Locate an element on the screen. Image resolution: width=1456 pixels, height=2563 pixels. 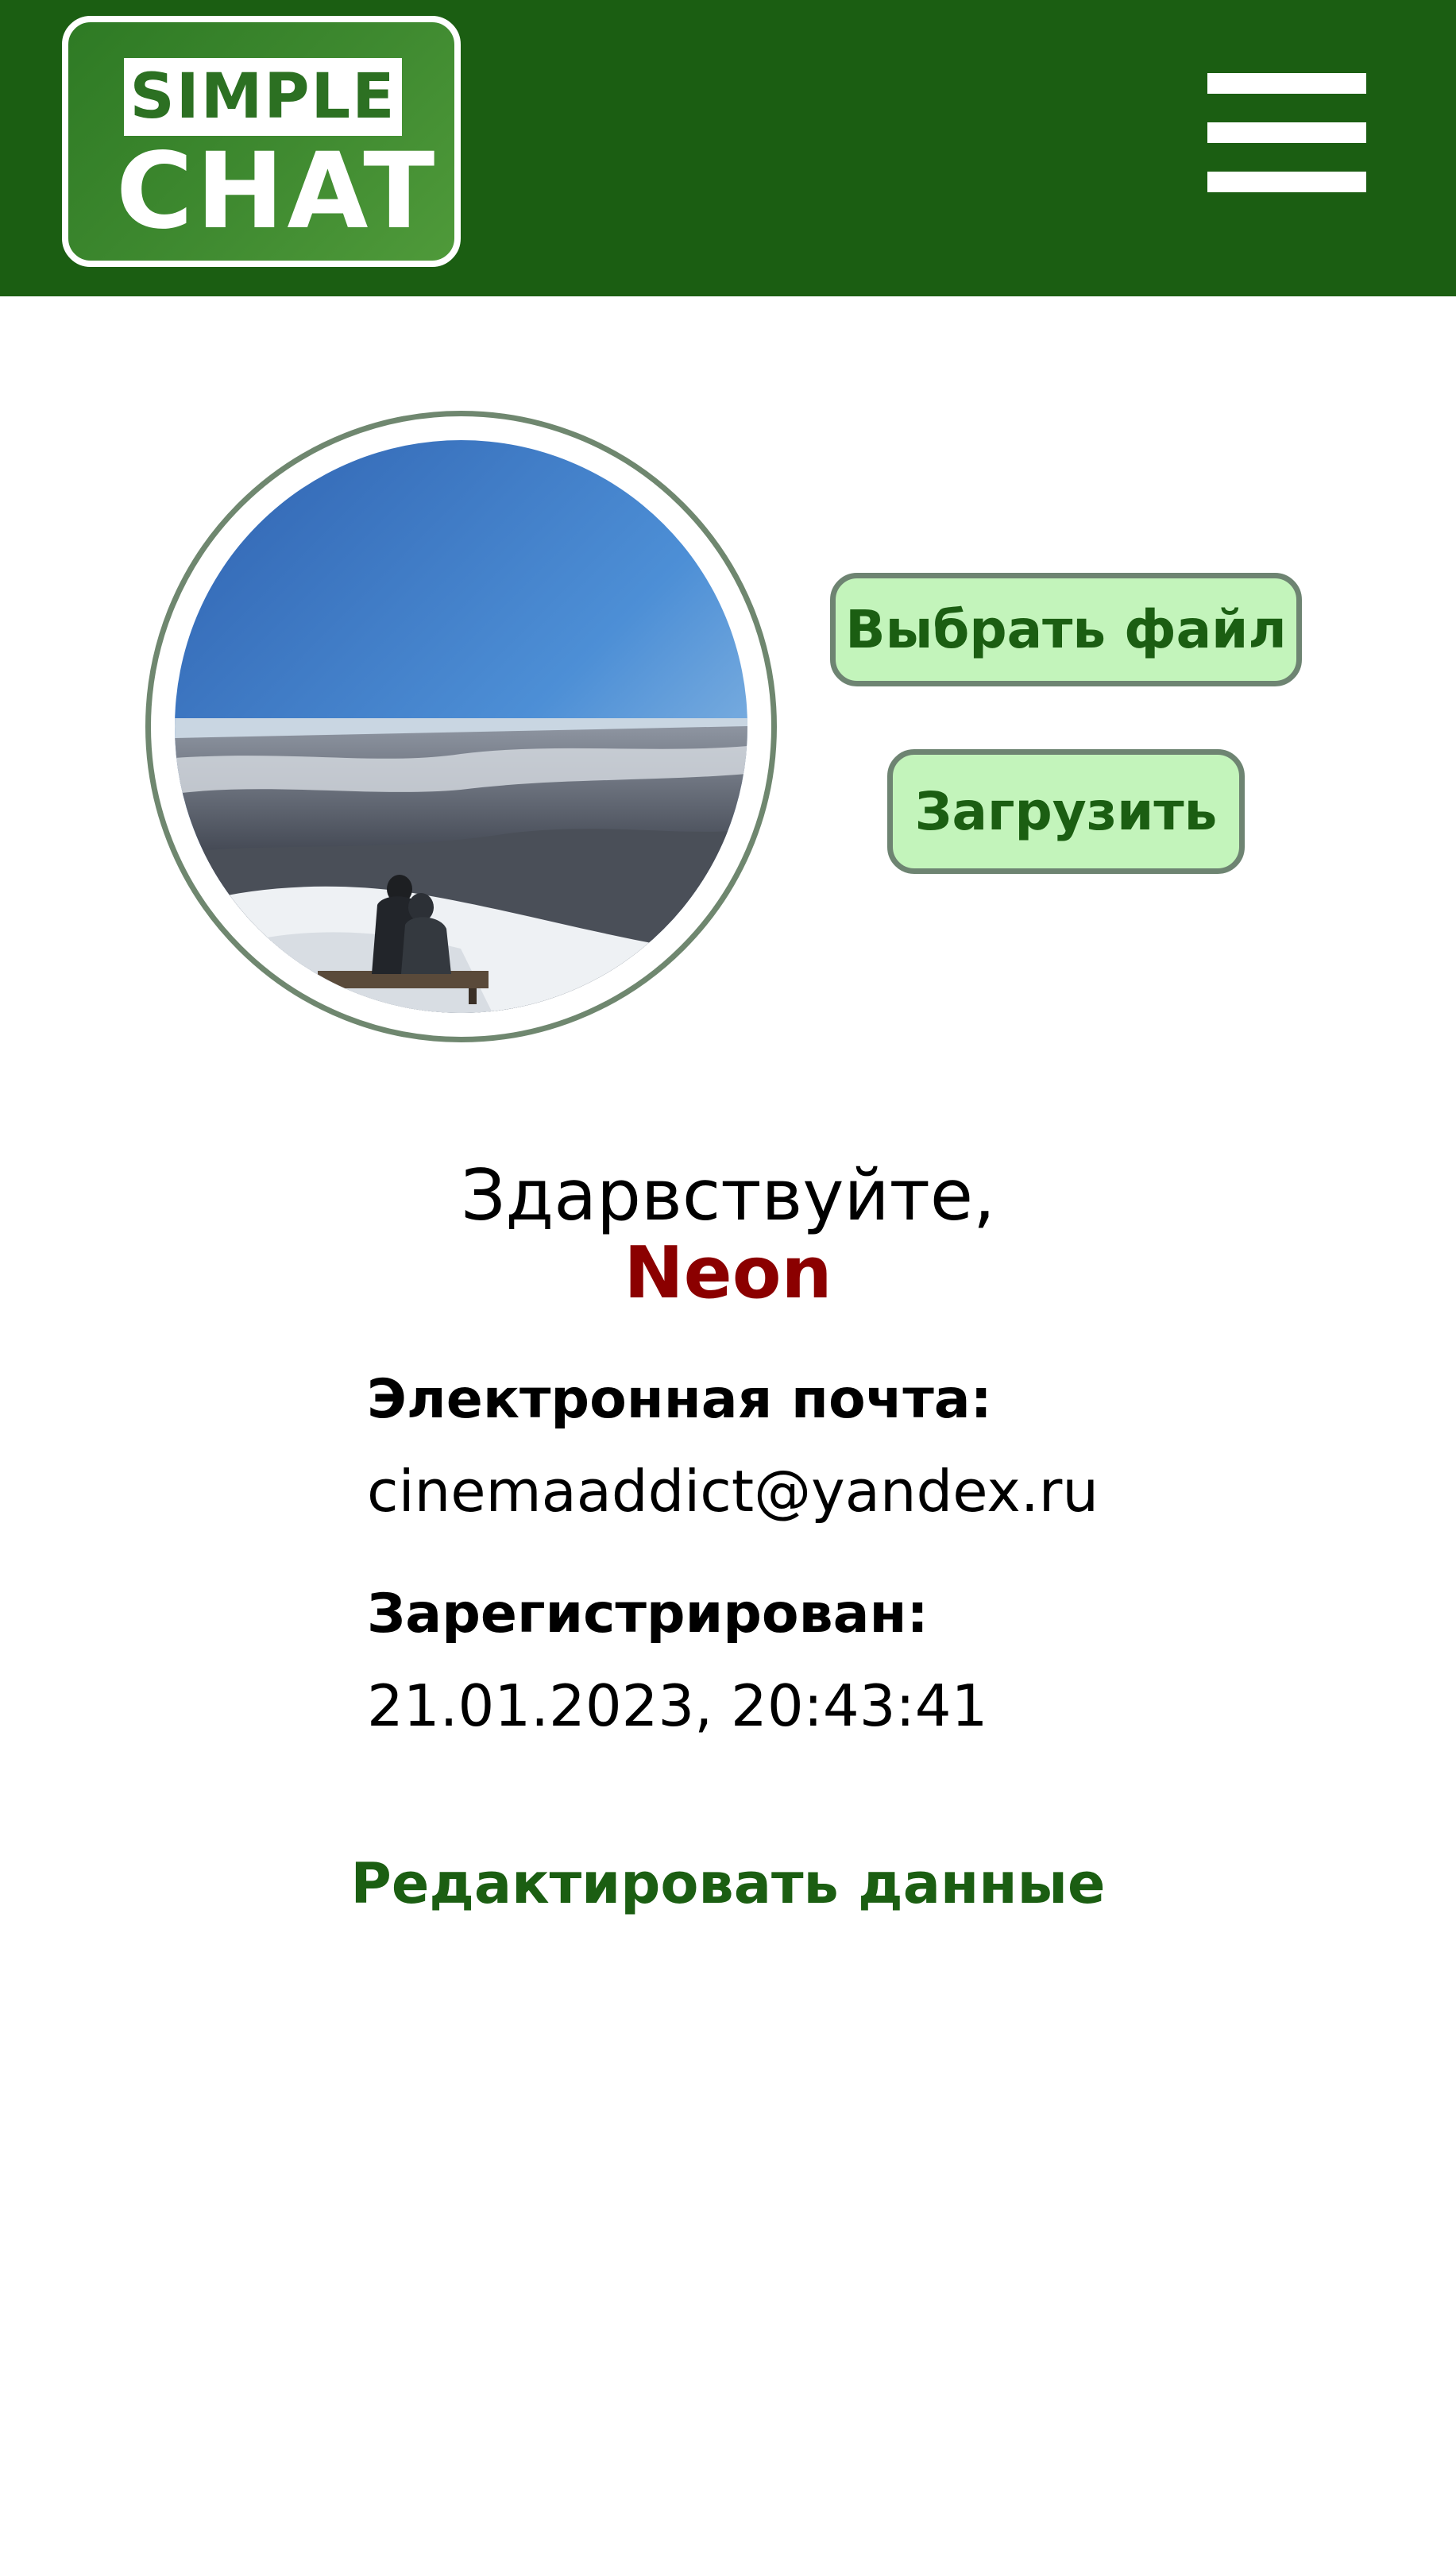
avatar-frame is located at coordinates (461, 726).